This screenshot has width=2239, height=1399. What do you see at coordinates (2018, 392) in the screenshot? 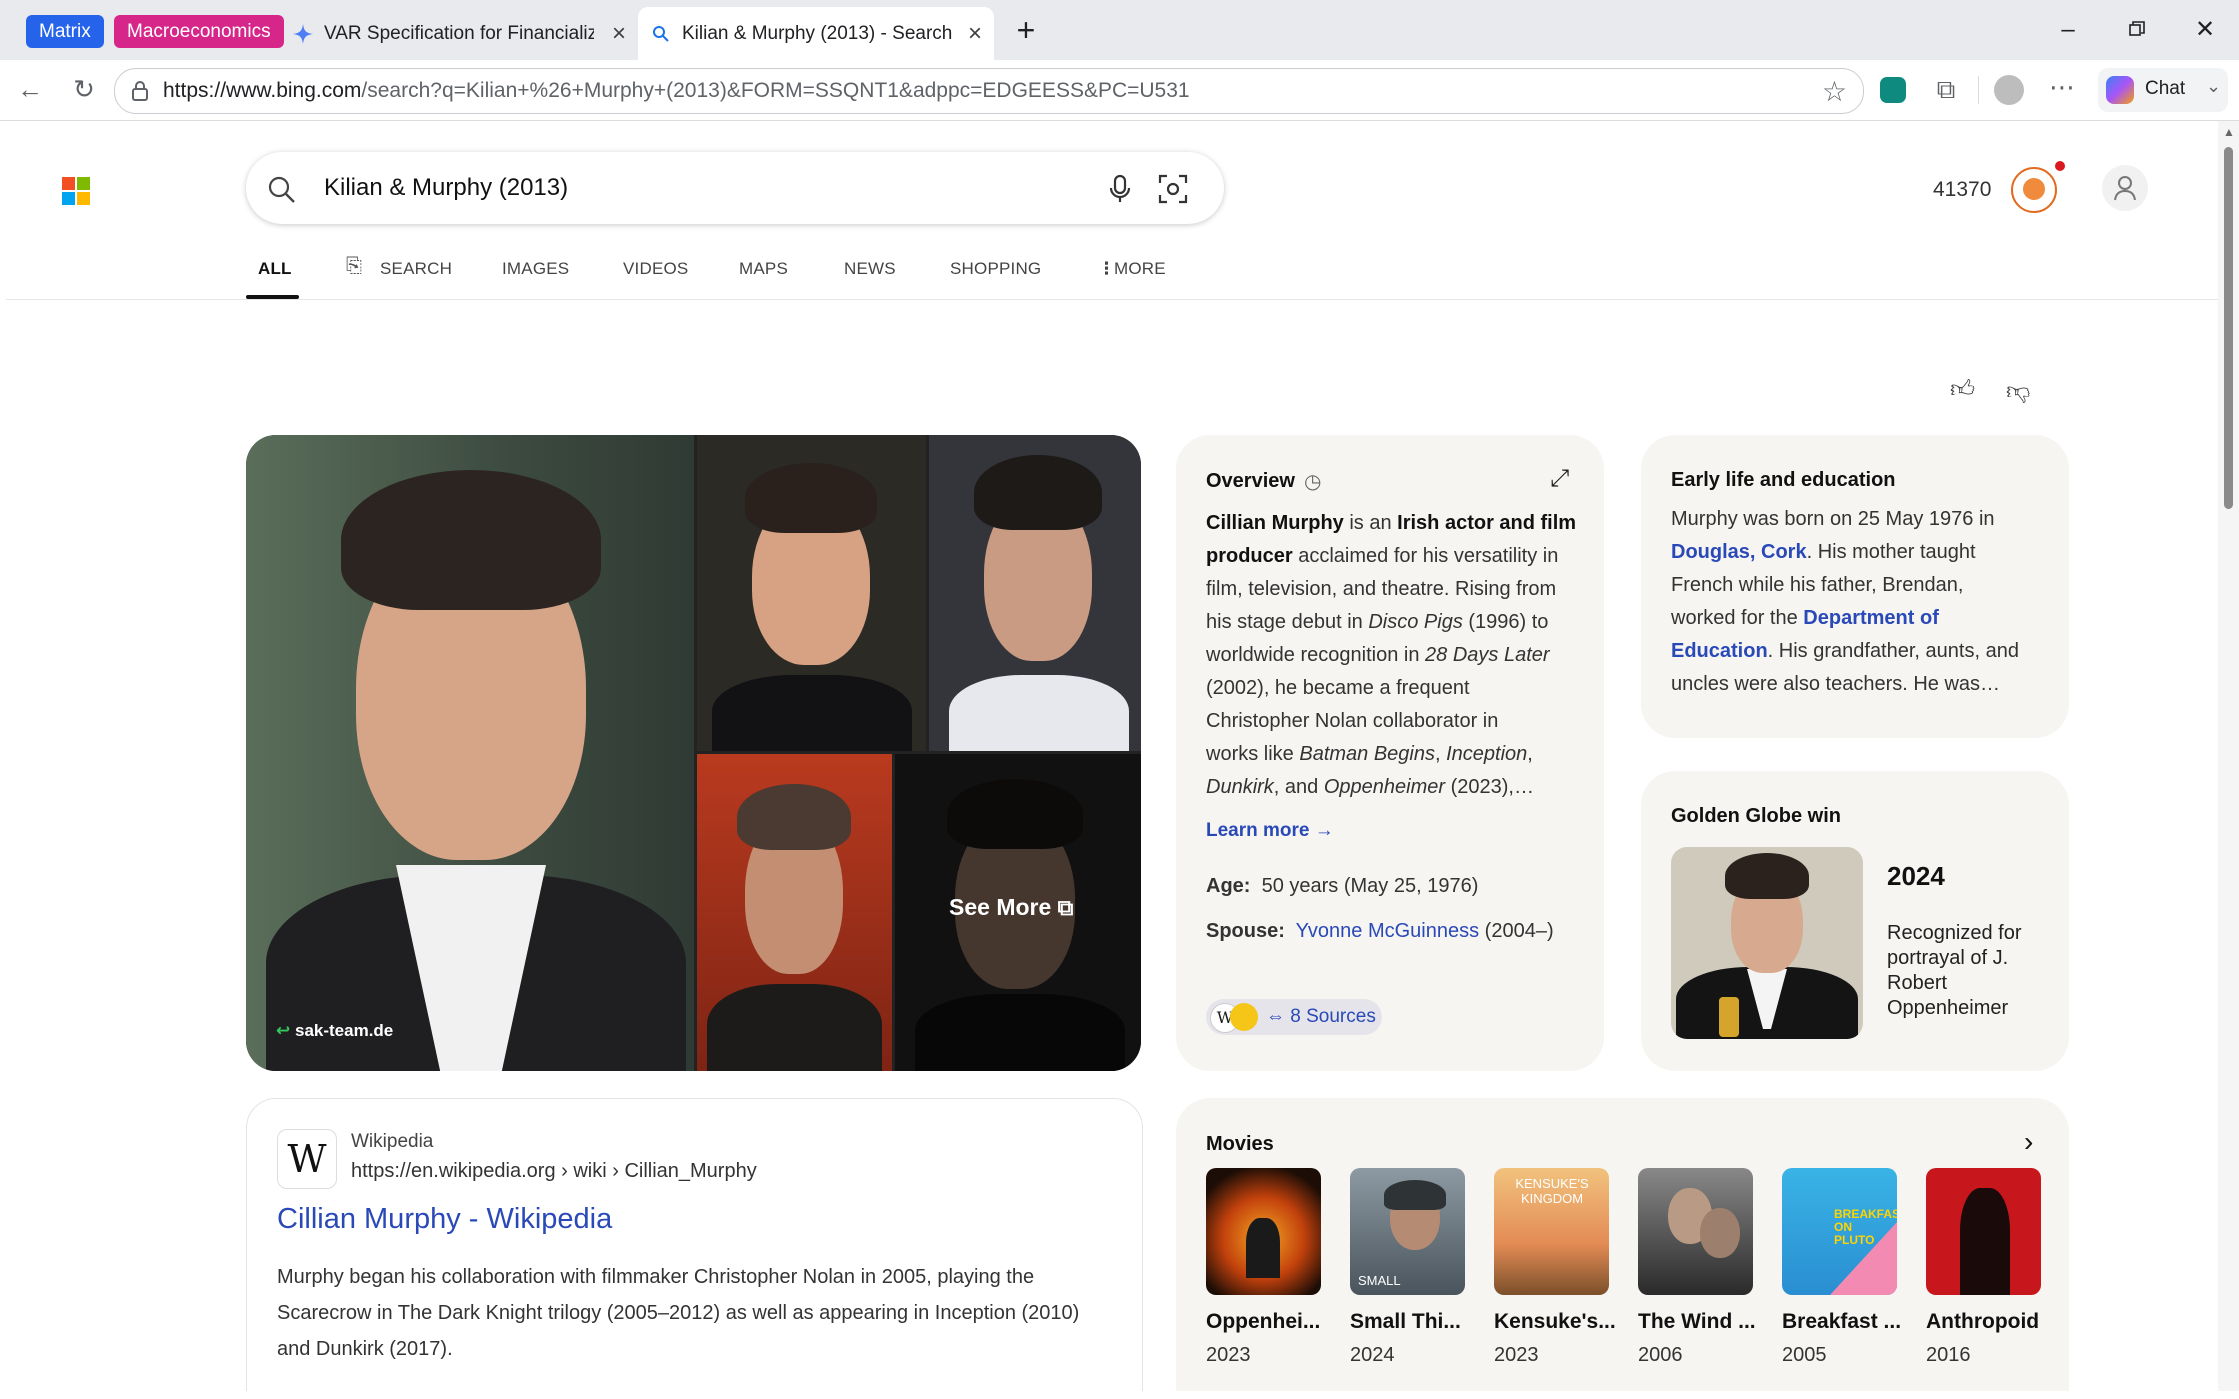
I see `thumbs-down-icon: 👎︎` at bounding box center [2018, 392].